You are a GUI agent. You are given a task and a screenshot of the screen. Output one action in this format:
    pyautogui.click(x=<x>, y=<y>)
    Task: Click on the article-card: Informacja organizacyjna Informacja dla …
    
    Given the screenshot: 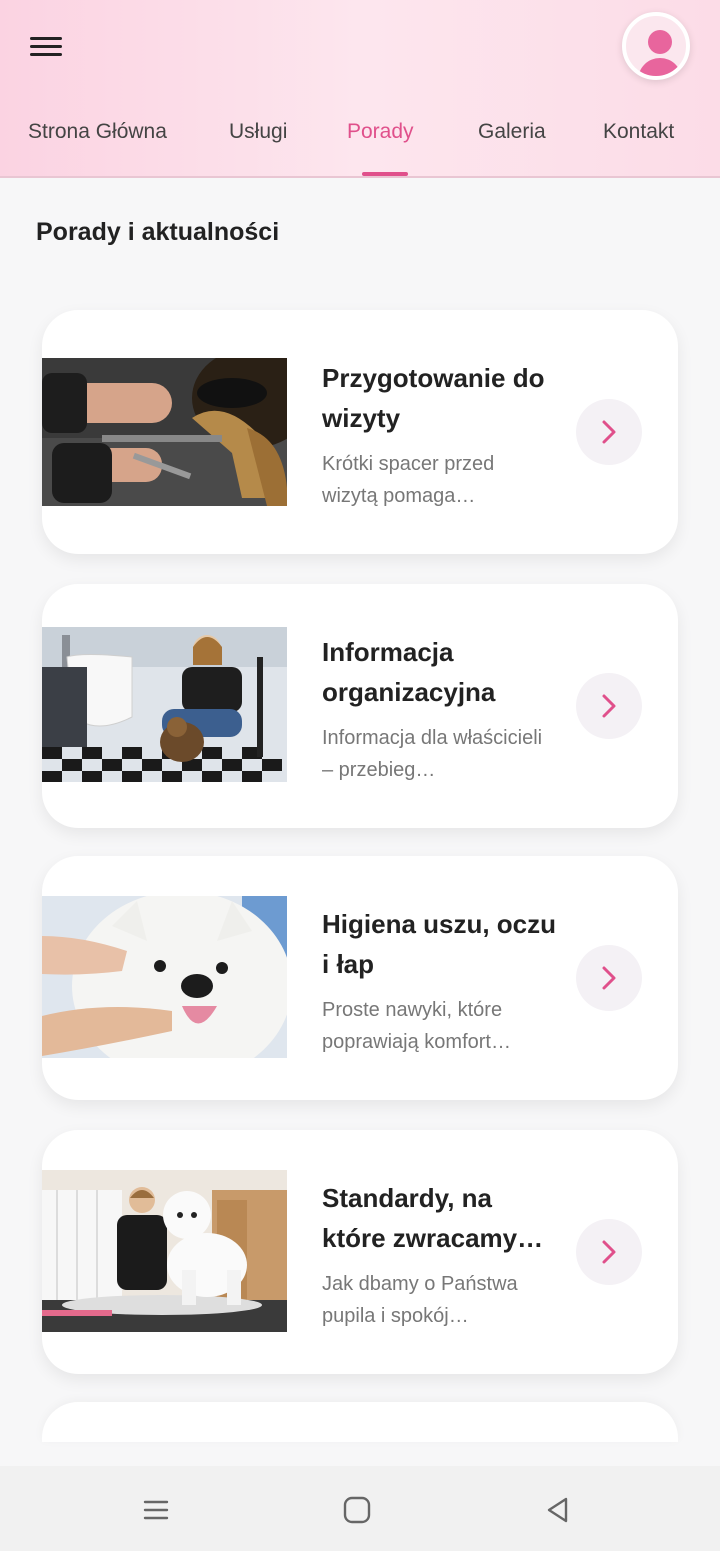 What is the action you would take?
    pyautogui.click(x=360, y=706)
    